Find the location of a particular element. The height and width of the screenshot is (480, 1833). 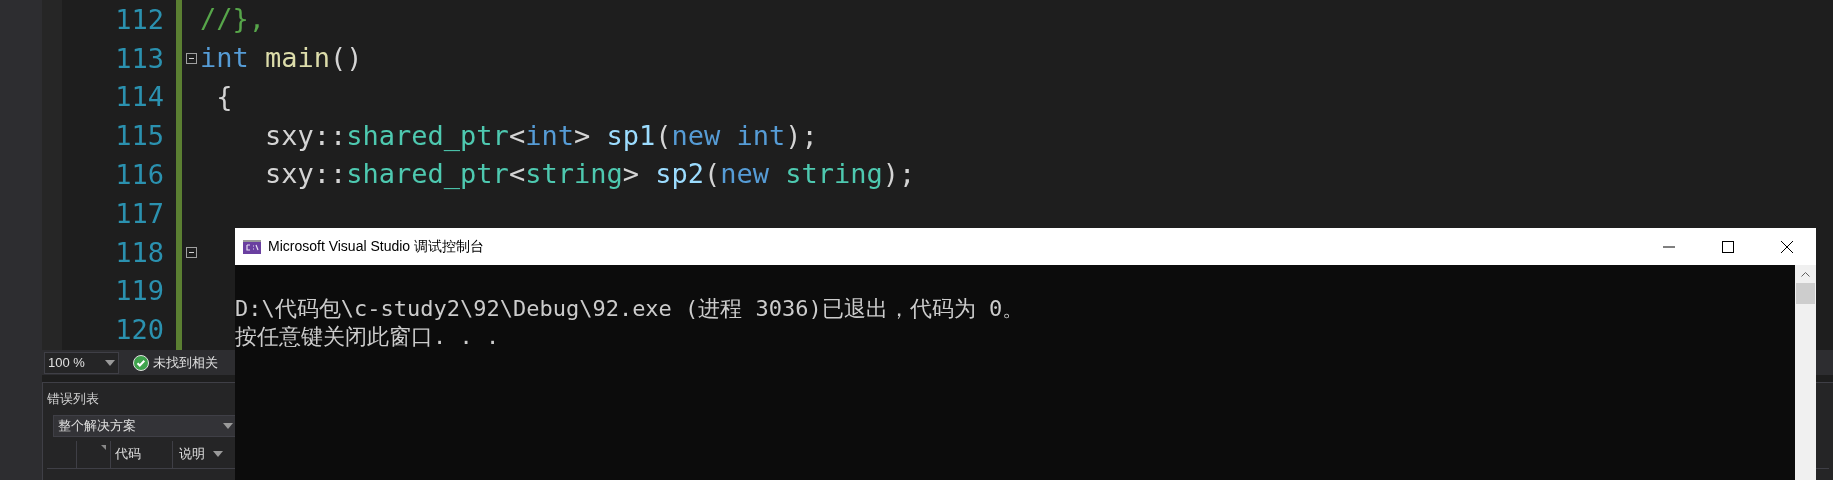

status-message: 未找到相关 is located at coordinates (185, 362).